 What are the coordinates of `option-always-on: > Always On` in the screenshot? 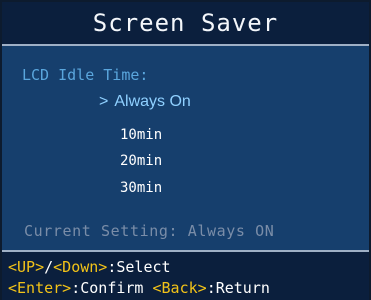 It's located at (145, 102).